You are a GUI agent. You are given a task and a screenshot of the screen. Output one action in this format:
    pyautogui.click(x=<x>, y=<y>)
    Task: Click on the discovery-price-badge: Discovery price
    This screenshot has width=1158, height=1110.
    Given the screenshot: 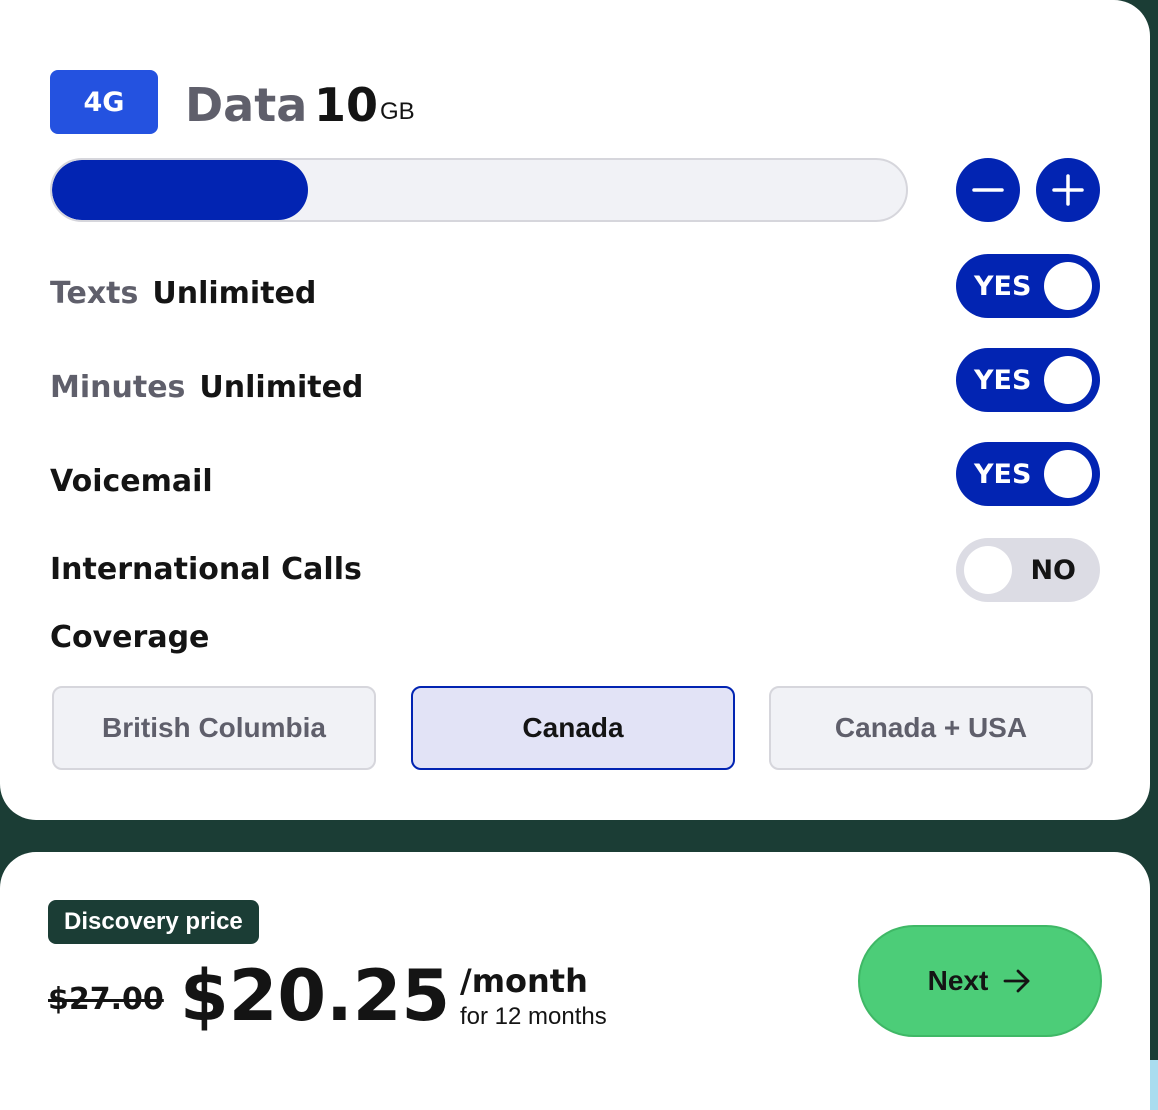 What is the action you would take?
    pyautogui.click(x=153, y=922)
    